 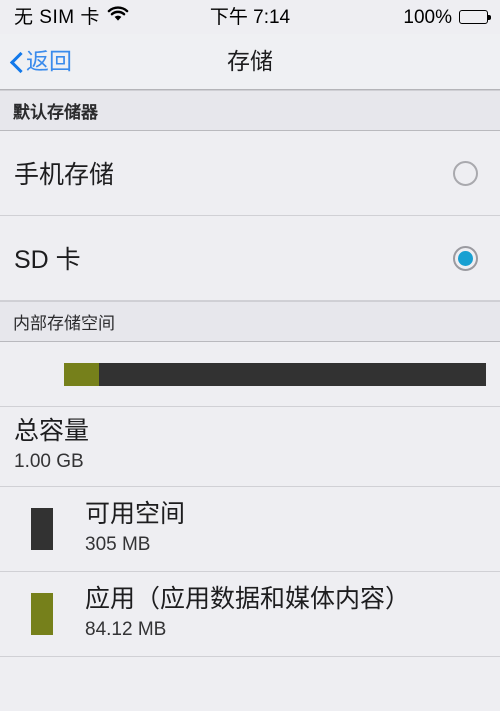 What do you see at coordinates (475, 17) in the screenshot?
I see `battery-full-icon` at bounding box center [475, 17].